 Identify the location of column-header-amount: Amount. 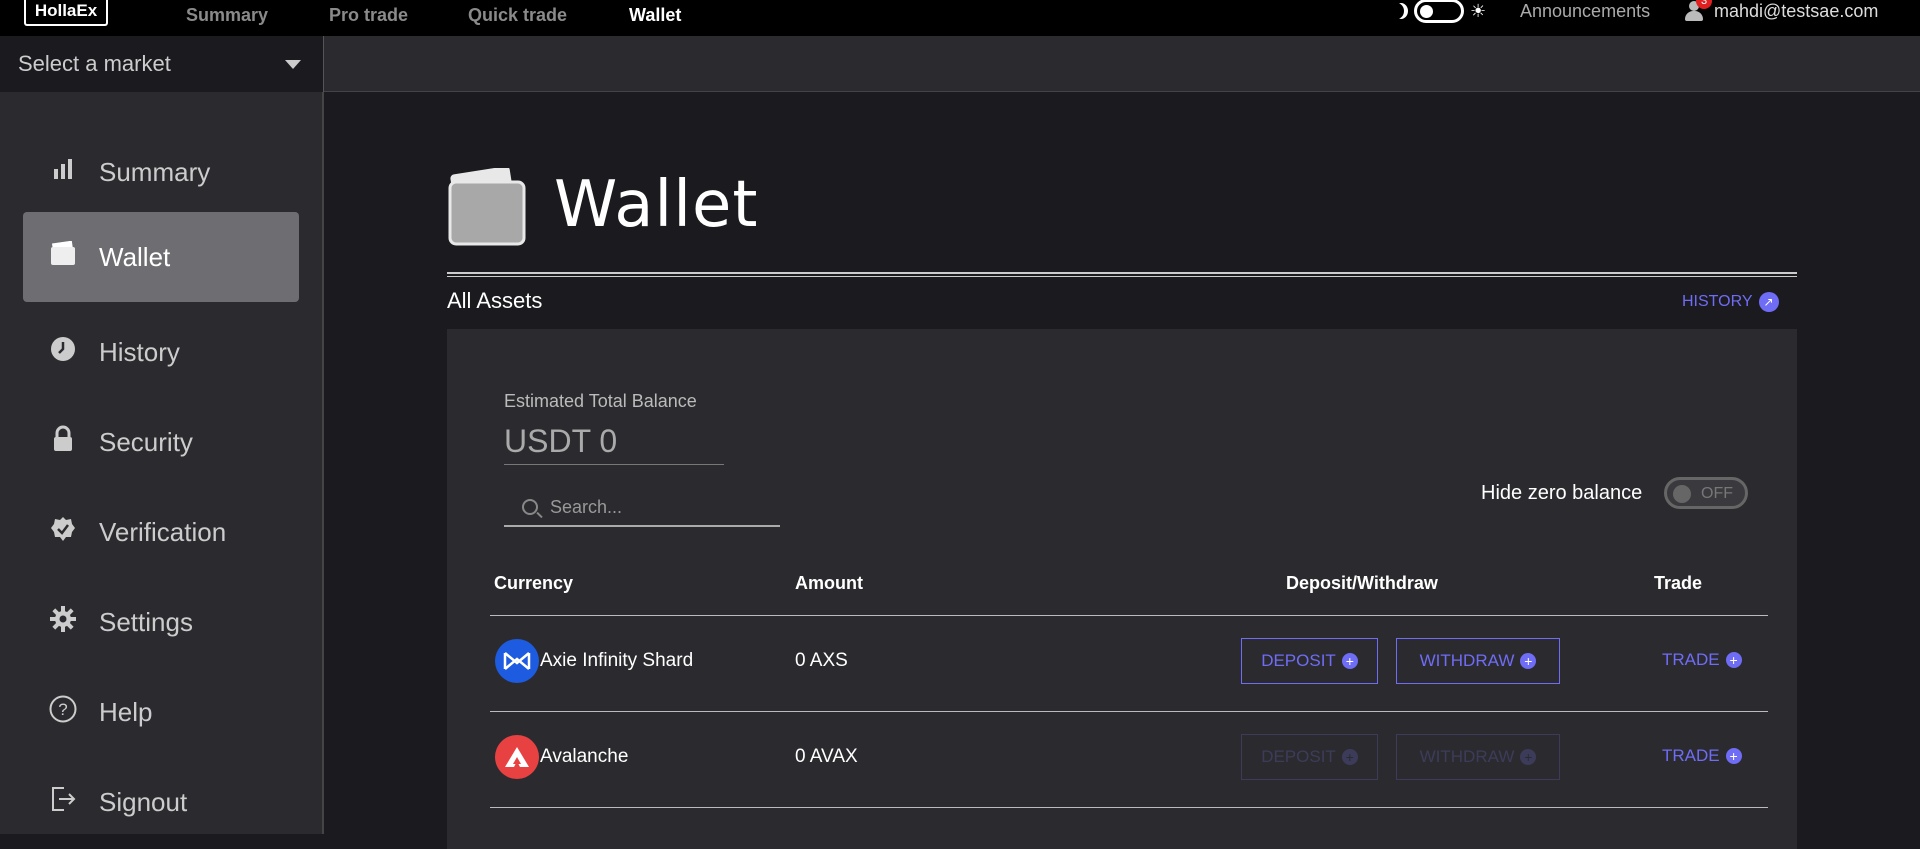
(829, 583).